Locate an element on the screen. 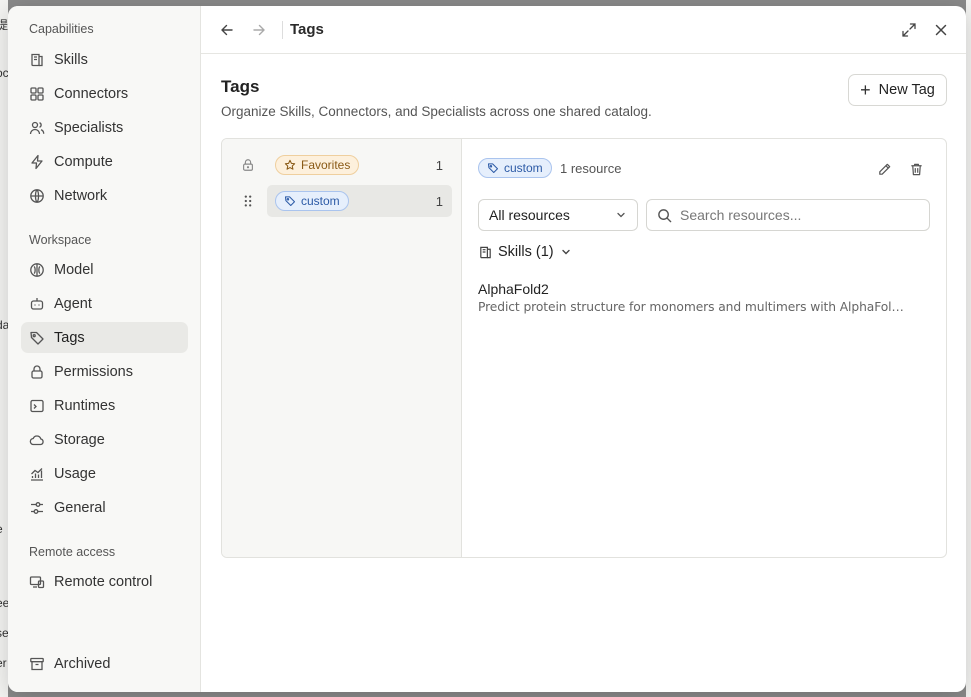 The image size is (971, 697). sidebar-item-skills: Skills is located at coordinates (104, 59).